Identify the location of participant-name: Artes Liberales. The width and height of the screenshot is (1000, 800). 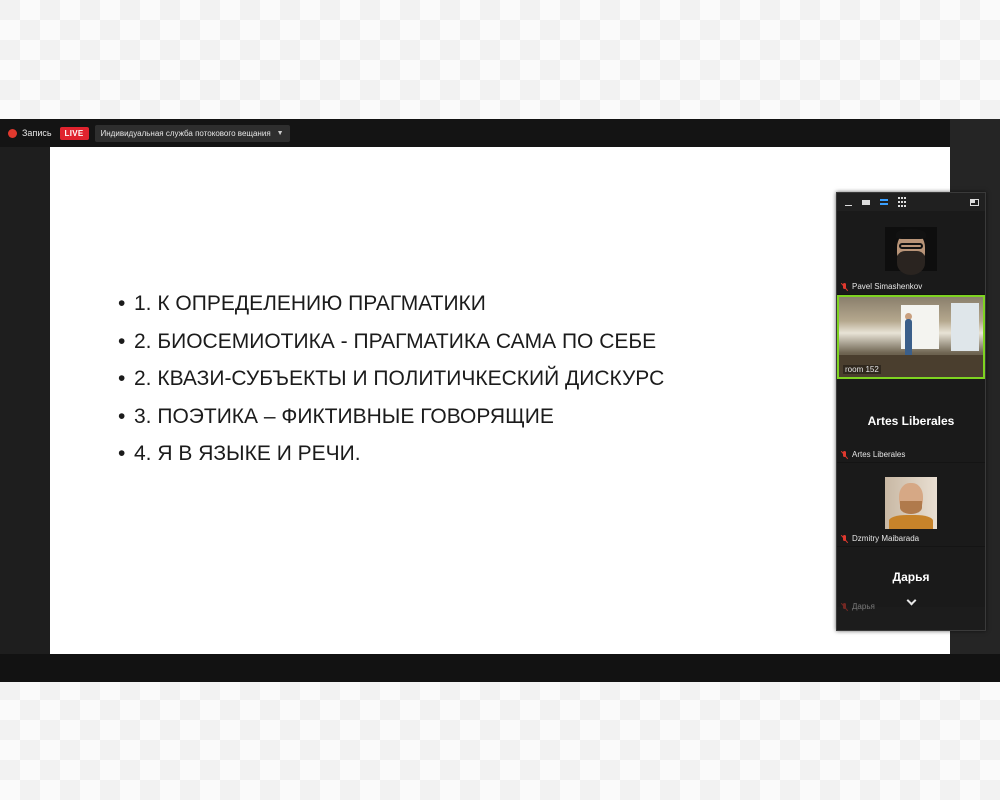
(873, 454).